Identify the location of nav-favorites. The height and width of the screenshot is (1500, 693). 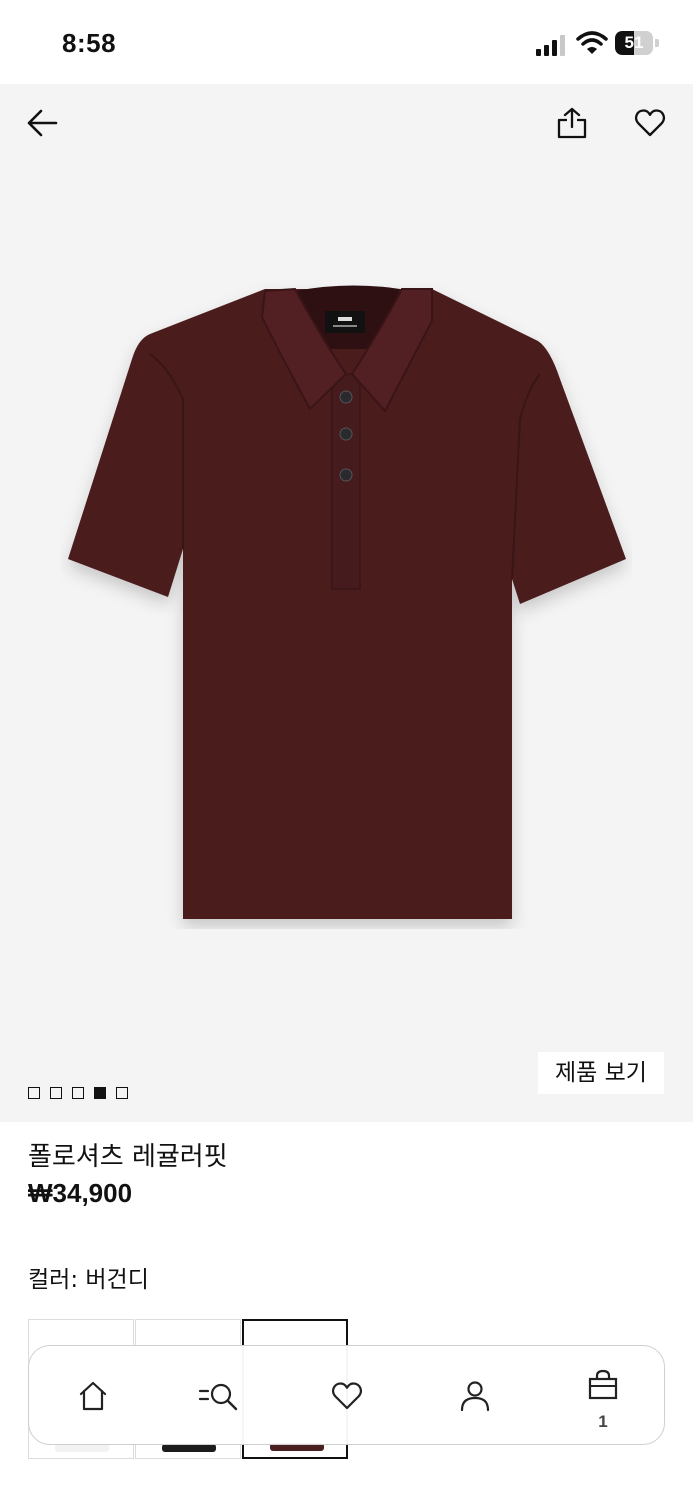
(347, 1396).